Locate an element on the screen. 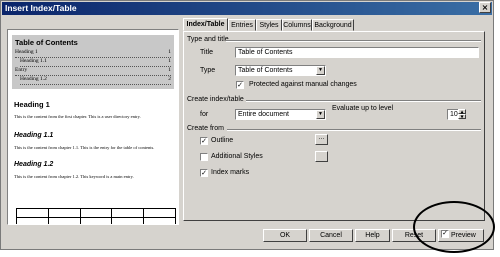 The width and height of the screenshot is (500, 257). toc-line: Entry 1 is located at coordinates (93, 71).